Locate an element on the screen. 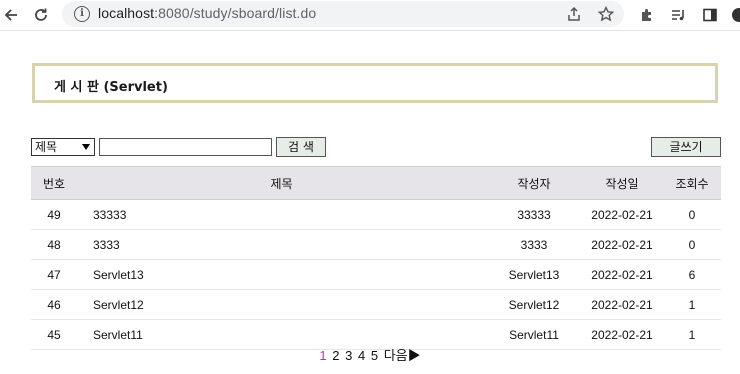 Image resolution: width=740 pixels, height=374 pixels. page-link: 5 is located at coordinates (374, 355).